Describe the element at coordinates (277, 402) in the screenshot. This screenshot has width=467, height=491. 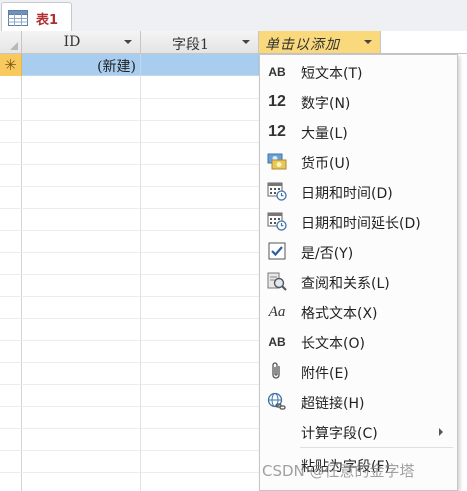
I see `hyperlink-icon` at that location.